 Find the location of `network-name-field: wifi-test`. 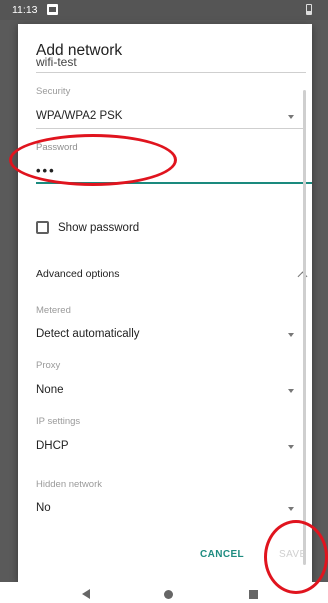

network-name-field: wifi-test is located at coordinates (171, 63).